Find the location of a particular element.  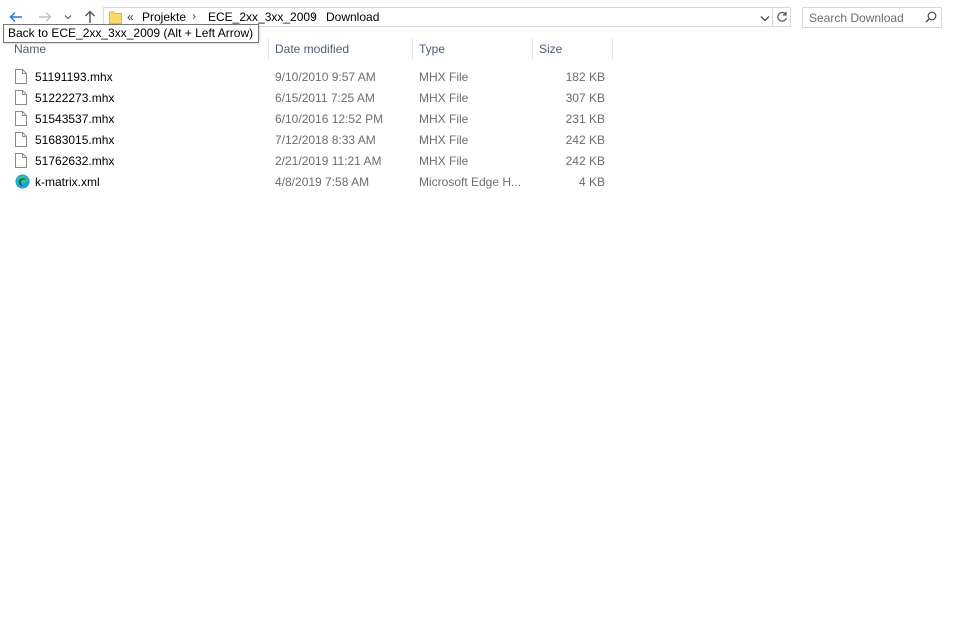

arrow-left-icon is located at coordinates (15, 17).